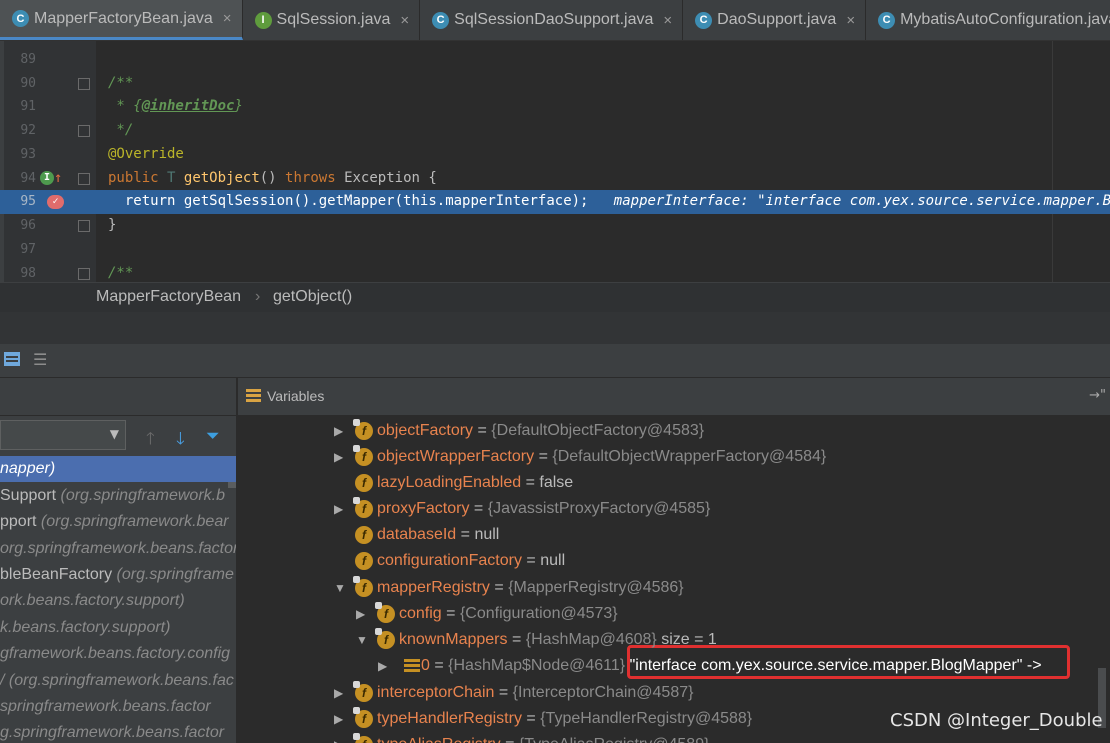 The height and width of the screenshot is (743, 1110). What do you see at coordinates (674, 535) in the screenshot?
I see `variable-row: f databaseId = null` at bounding box center [674, 535].